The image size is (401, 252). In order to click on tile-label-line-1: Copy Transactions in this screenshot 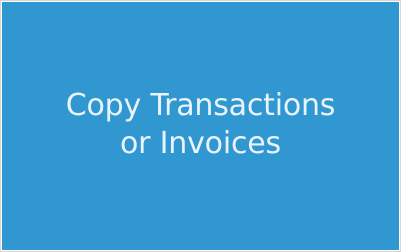, I will do `click(200, 105)`.